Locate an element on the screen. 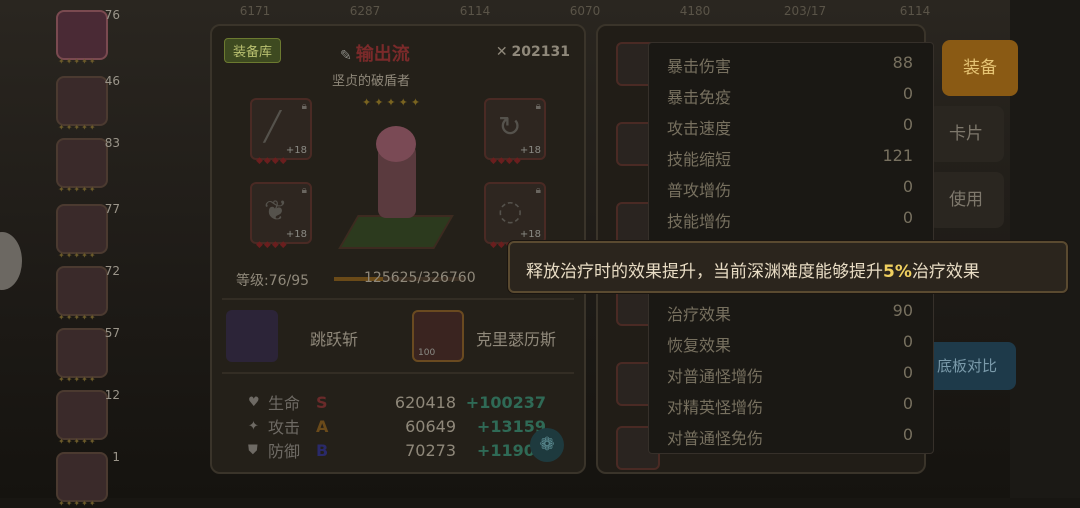 The width and height of the screenshot is (1080, 508). stat-bonus: +100237 is located at coordinates (505, 402).